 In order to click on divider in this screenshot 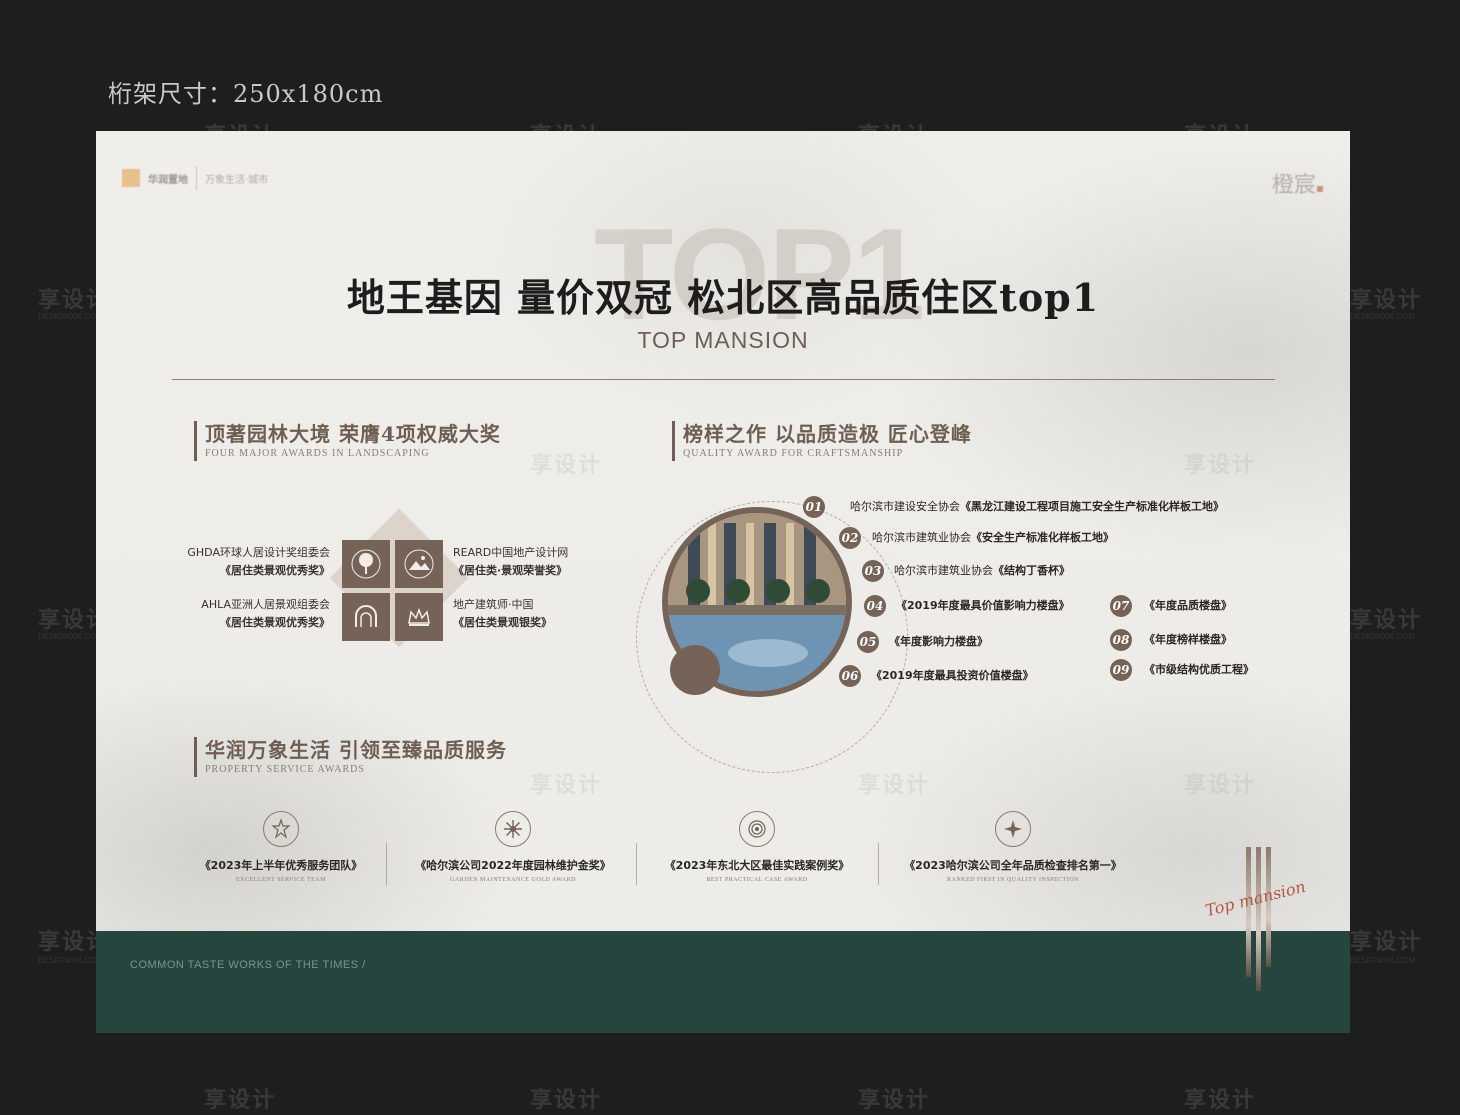, I will do `click(723, 379)`.